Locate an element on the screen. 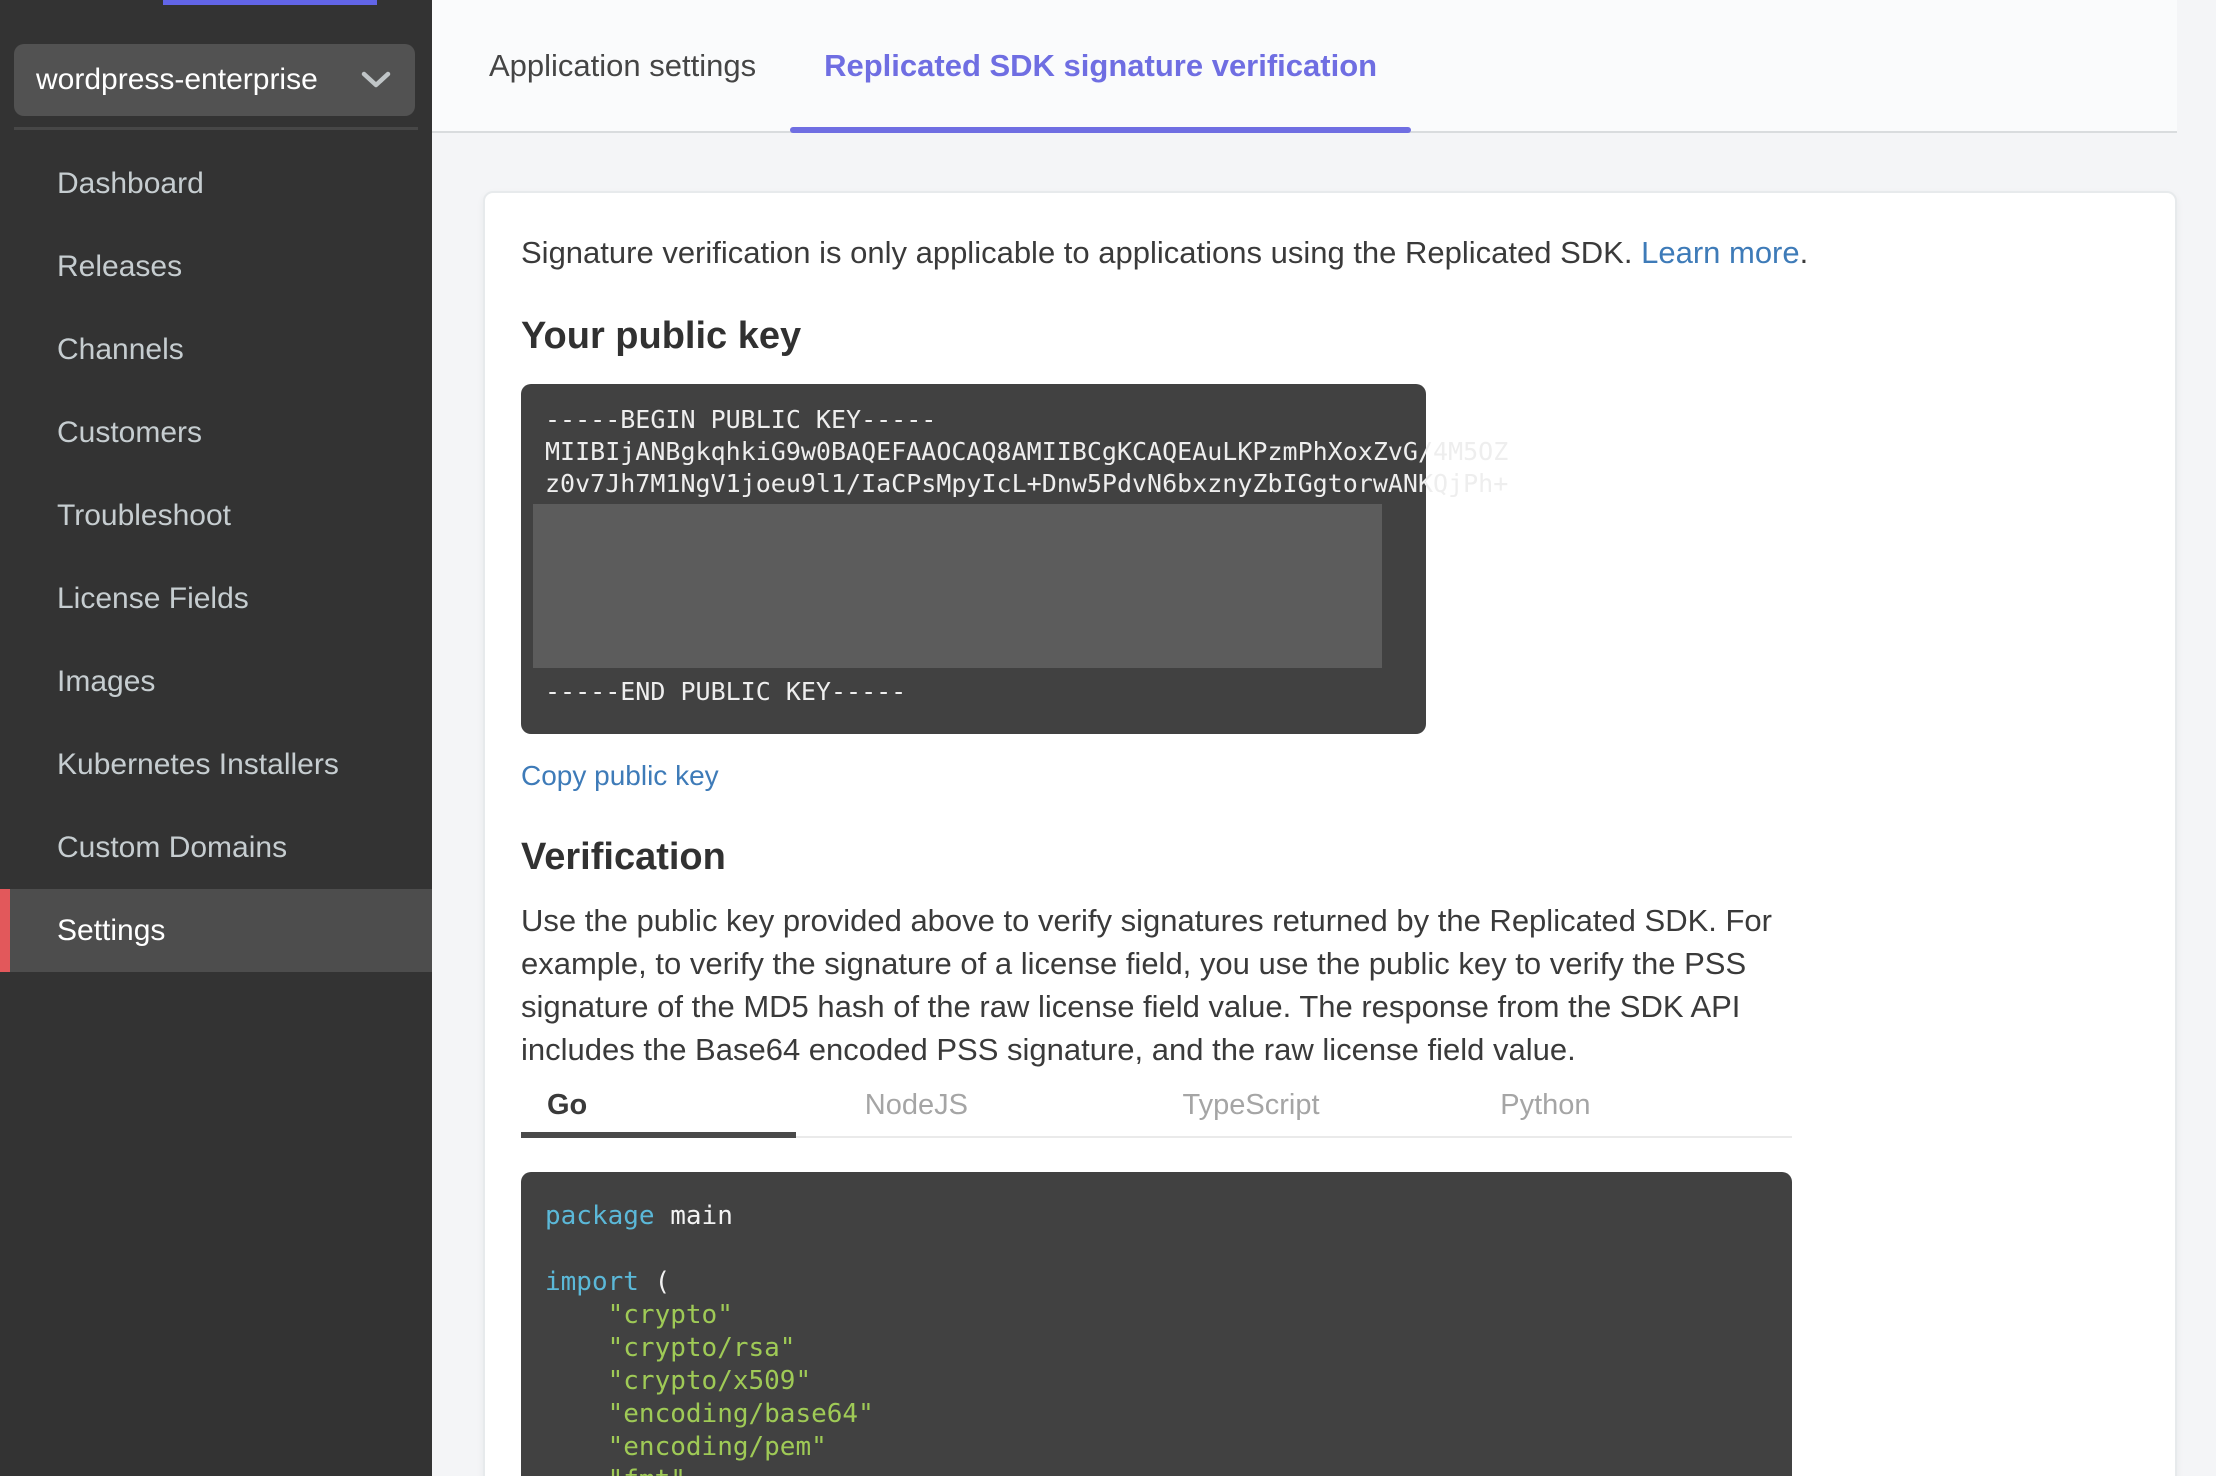 The height and width of the screenshot is (1476, 2216). tab-application-settings: Application settings is located at coordinates (622, 65).